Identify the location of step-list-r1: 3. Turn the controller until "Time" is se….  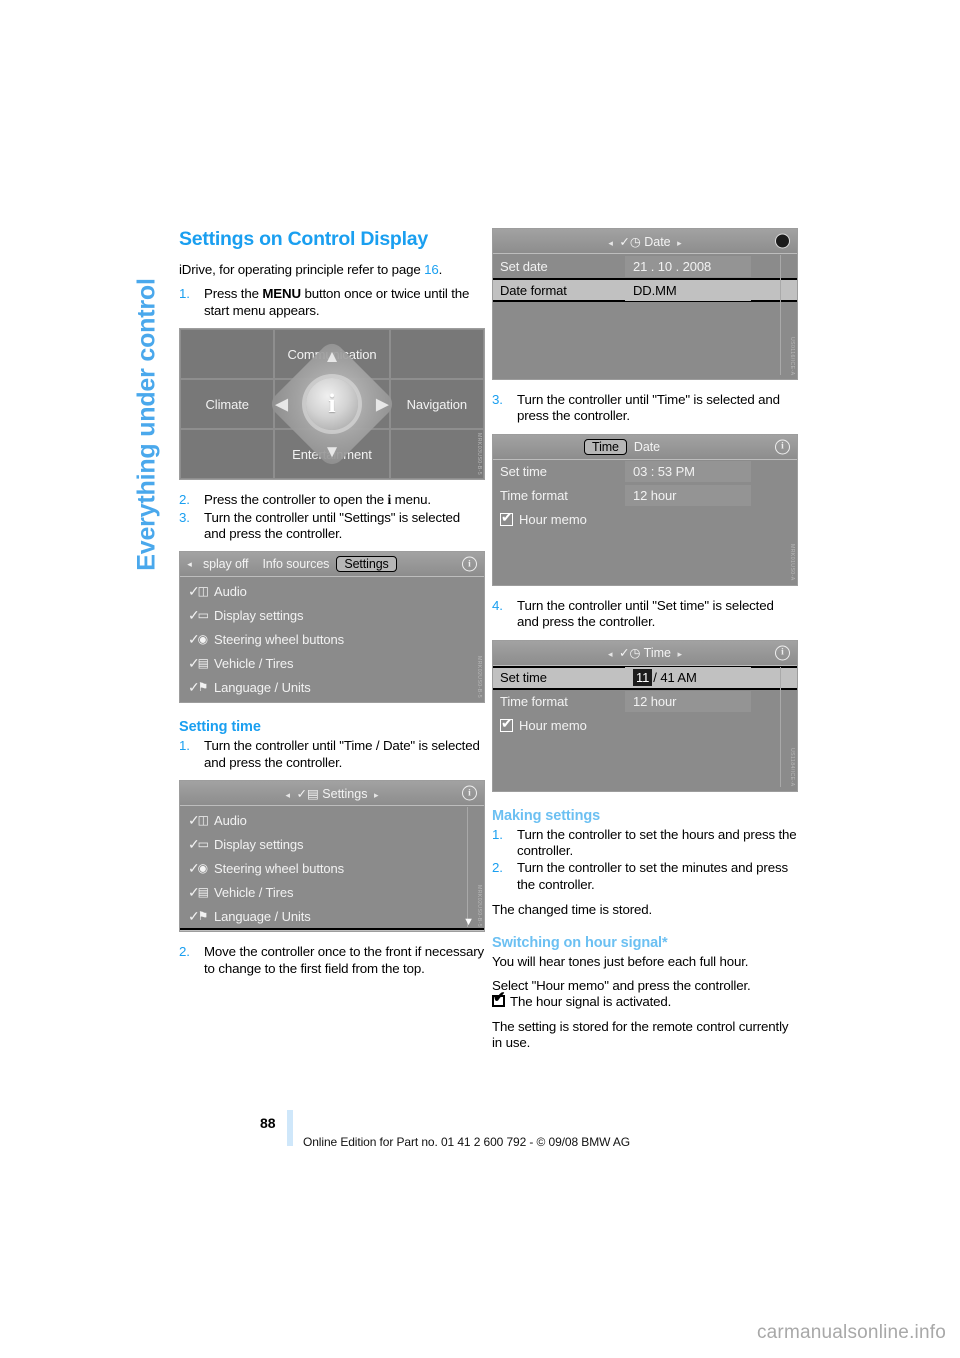
(645, 408).